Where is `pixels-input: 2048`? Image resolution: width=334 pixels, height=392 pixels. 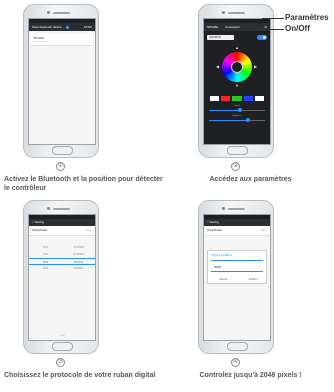
pixels-input: 2048 is located at coordinates (237, 267).